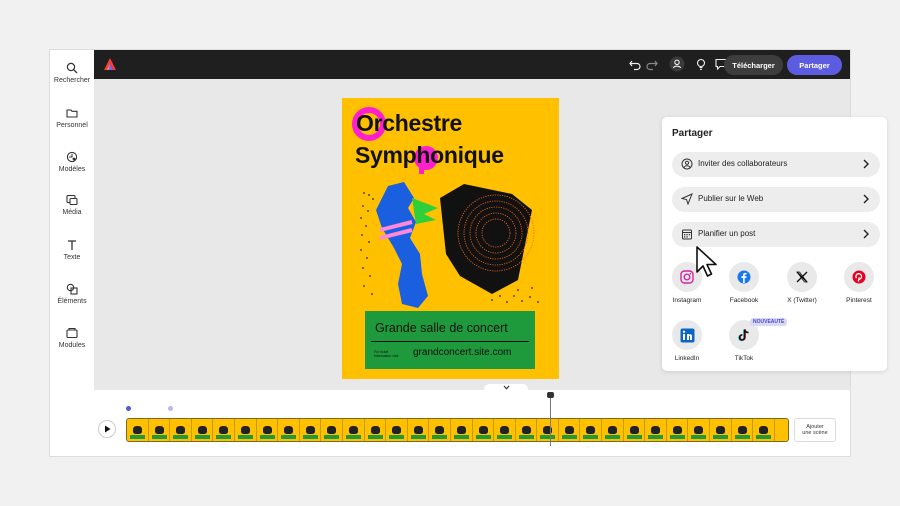 This screenshot has height=506, width=900. I want to click on timeline: Ajouter une scène, so click(472, 423).